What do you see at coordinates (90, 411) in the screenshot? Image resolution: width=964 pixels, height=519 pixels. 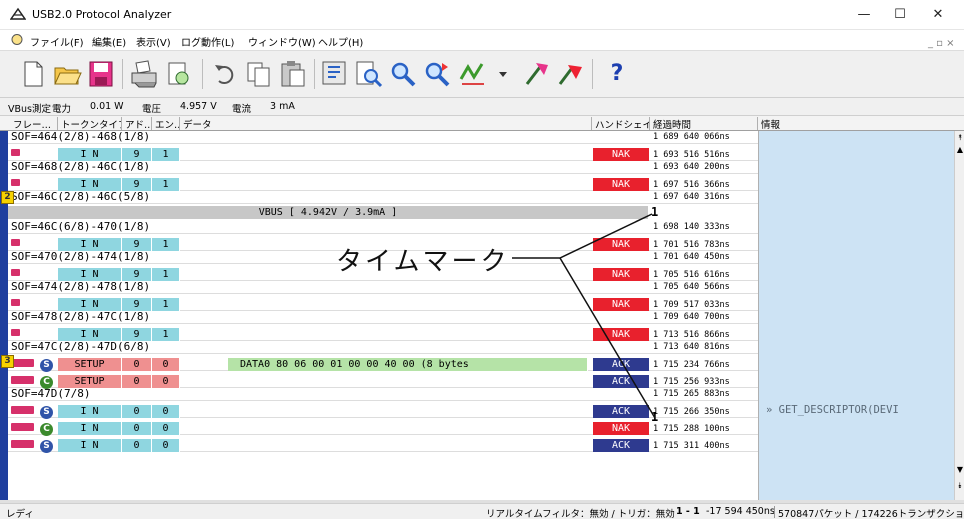 I see `token-cell: I N` at bounding box center [90, 411].